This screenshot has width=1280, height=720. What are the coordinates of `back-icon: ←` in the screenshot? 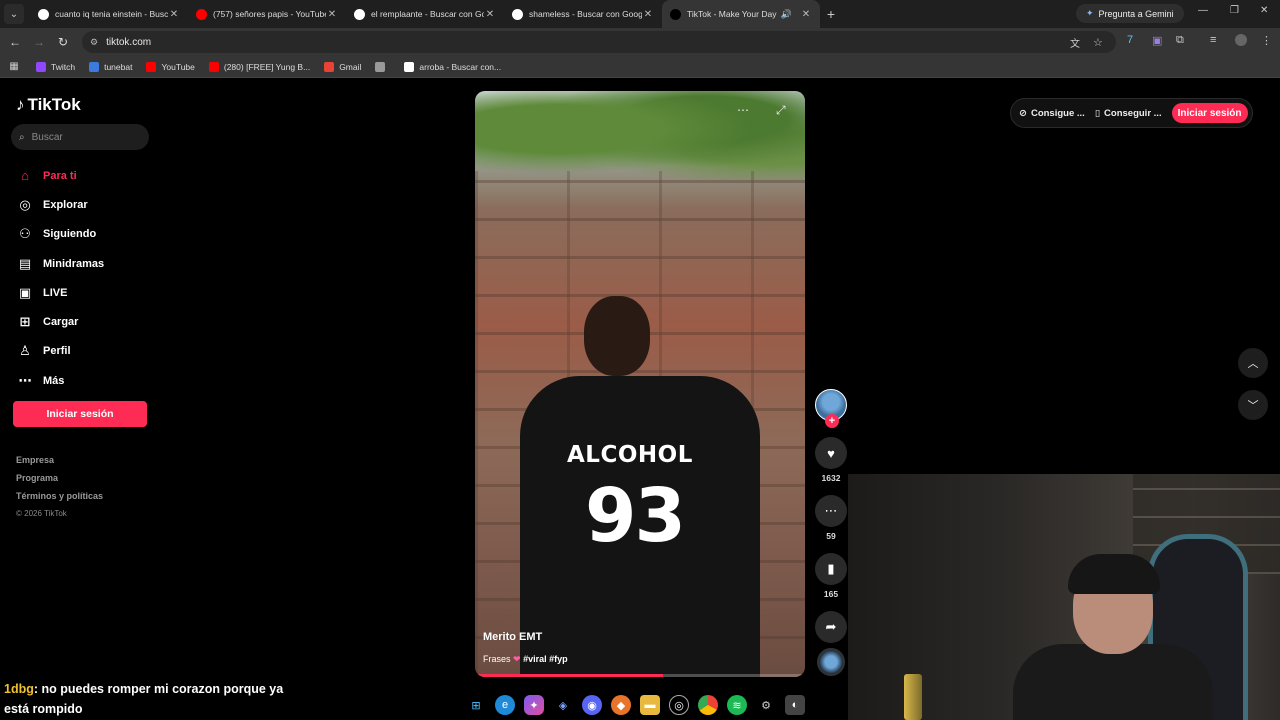 It's located at (15, 42).